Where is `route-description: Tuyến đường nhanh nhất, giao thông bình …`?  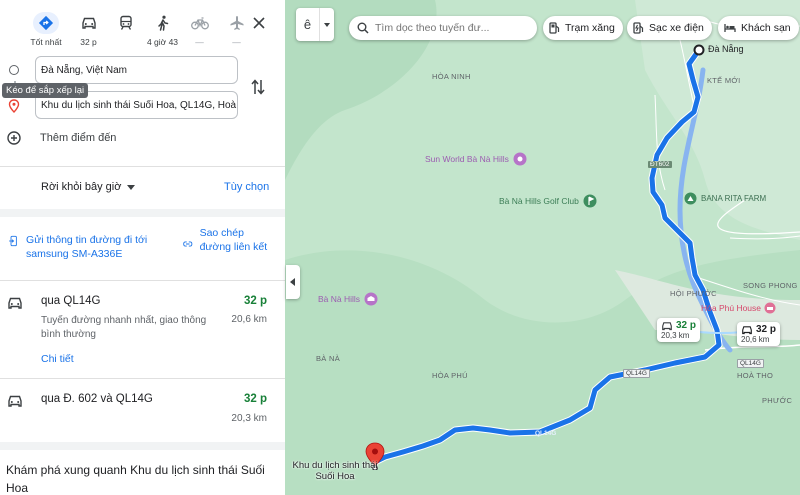 route-description: Tuyến đường nhanh nhất, giao thông bình … is located at coordinates (124, 327).